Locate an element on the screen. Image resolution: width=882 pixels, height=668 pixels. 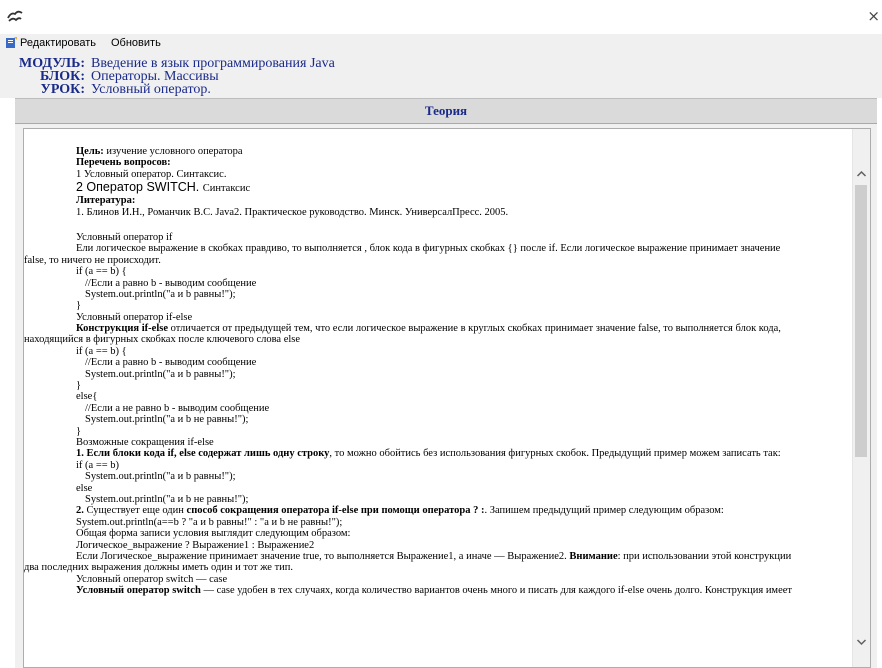
menu-bar: Редактировать Обновить is located at coordinates (441, 43).